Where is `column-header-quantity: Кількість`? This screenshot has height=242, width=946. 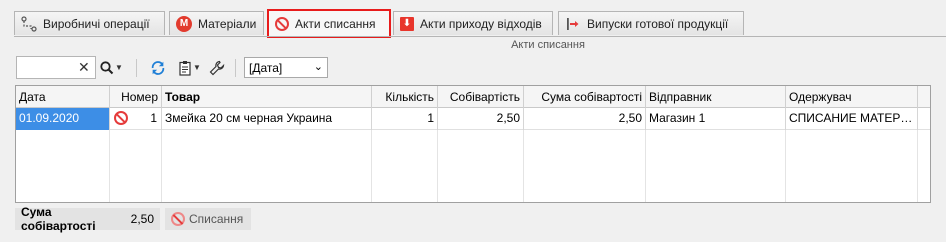 column-header-quantity: Кількість is located at coordinates (405, 97).